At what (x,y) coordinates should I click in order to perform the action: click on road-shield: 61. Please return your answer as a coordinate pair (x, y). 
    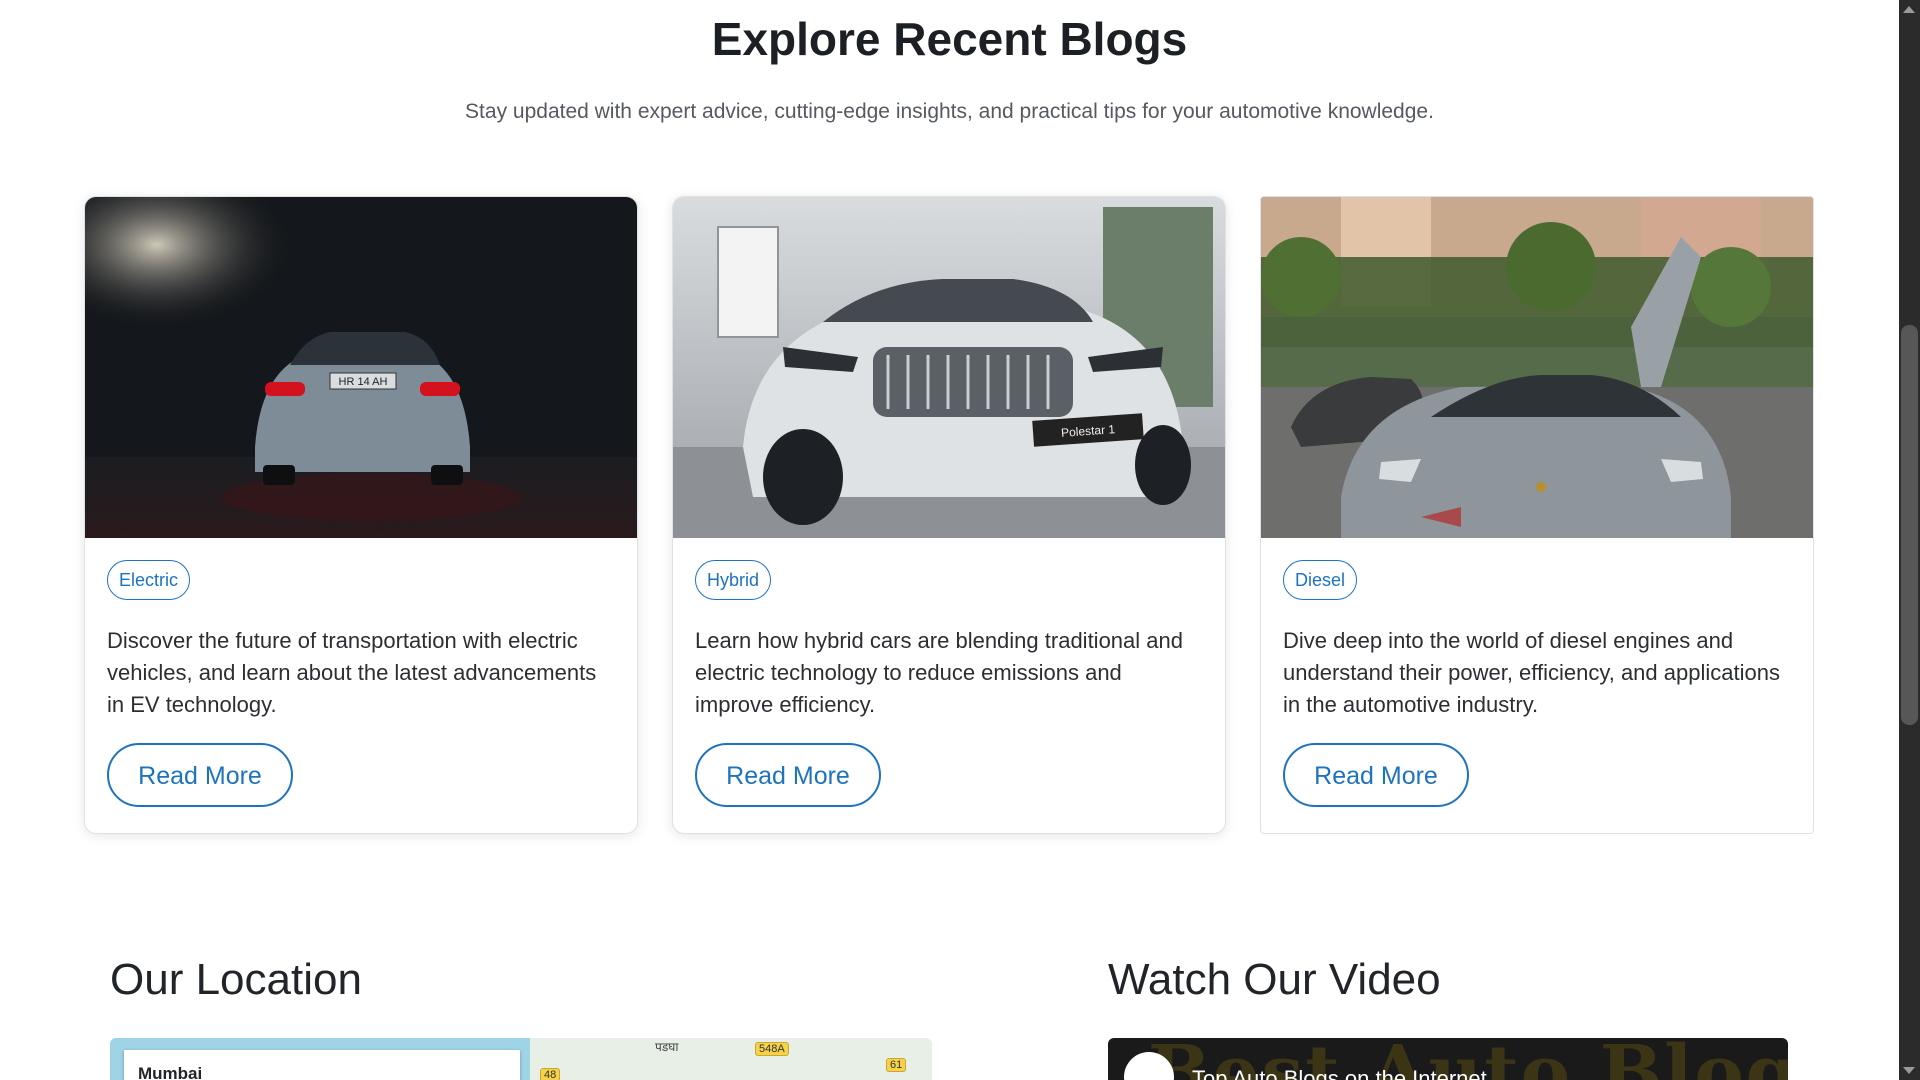
    Looking at the image, I should click on (896, 1065).